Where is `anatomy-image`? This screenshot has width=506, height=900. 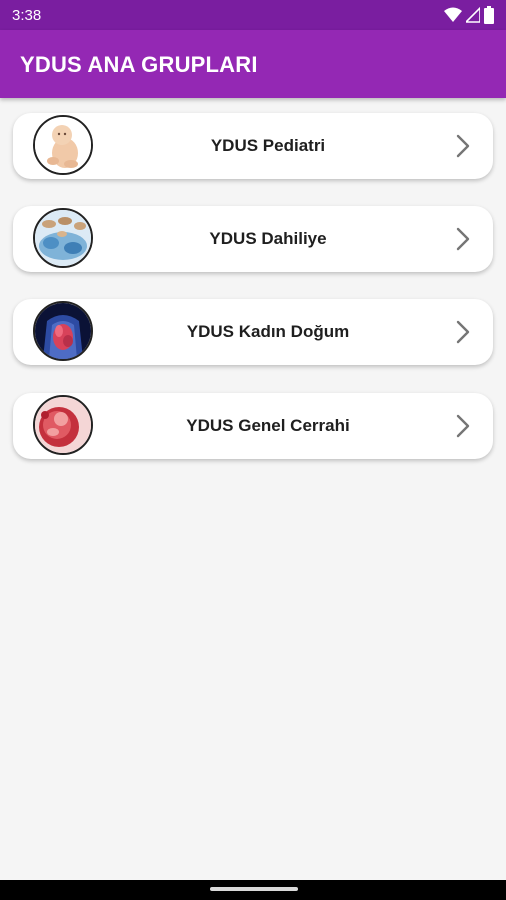
anatomy-image is located at coordinates (63, 331).